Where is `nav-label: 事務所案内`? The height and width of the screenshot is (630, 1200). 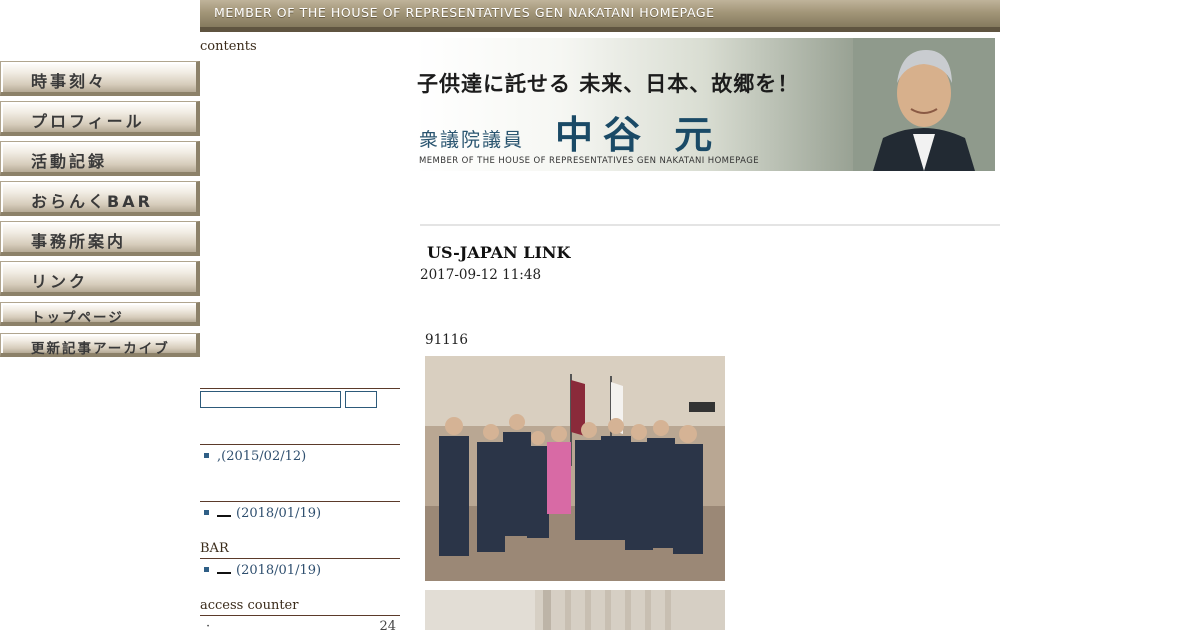 nav-label: 事務所案内 is located at coordinates (79, 241).